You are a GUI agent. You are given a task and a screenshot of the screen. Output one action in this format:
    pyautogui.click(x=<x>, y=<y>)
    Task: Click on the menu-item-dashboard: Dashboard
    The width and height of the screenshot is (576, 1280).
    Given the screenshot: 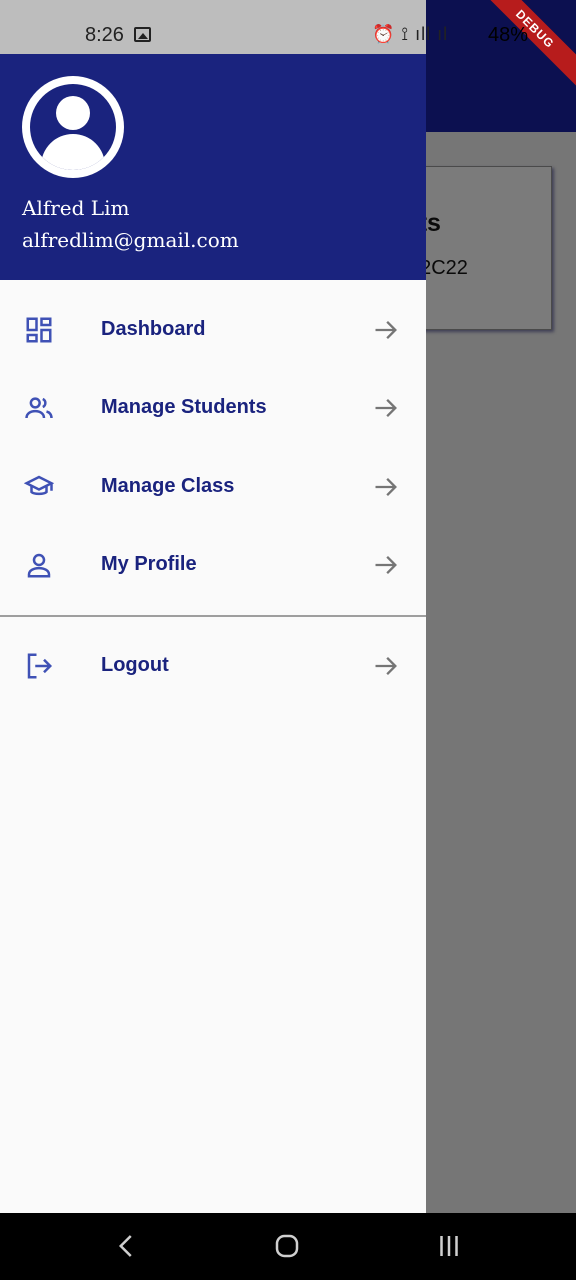 What is the action you would take?
    pyautogui.click(x=213, y=330)
    